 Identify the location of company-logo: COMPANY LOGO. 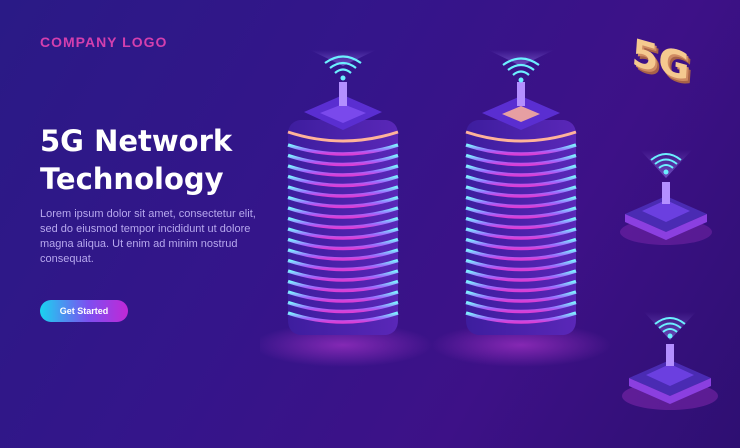
(103, 42).